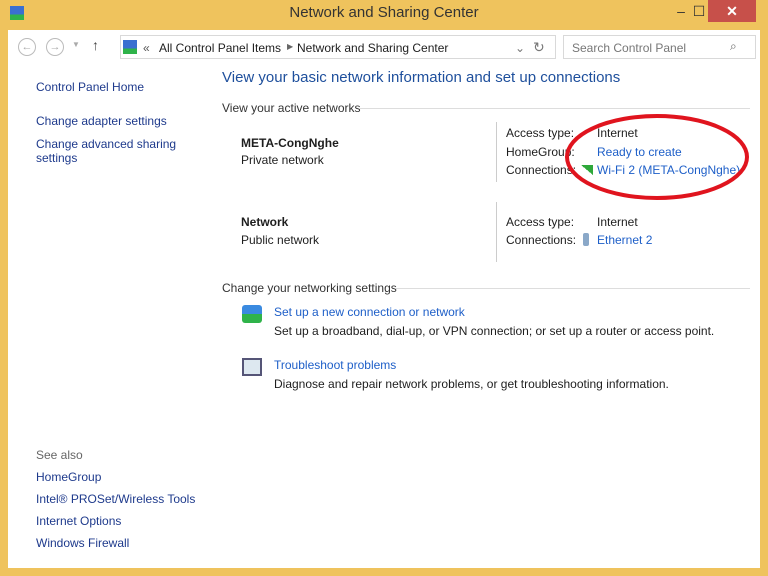 The height and width of the screenshot is (576, 768). What do you see at coordinates (78, 521) in the screenshot?
I see `see-also-internet-options: Internet Options` at bounding box center [78, 521].